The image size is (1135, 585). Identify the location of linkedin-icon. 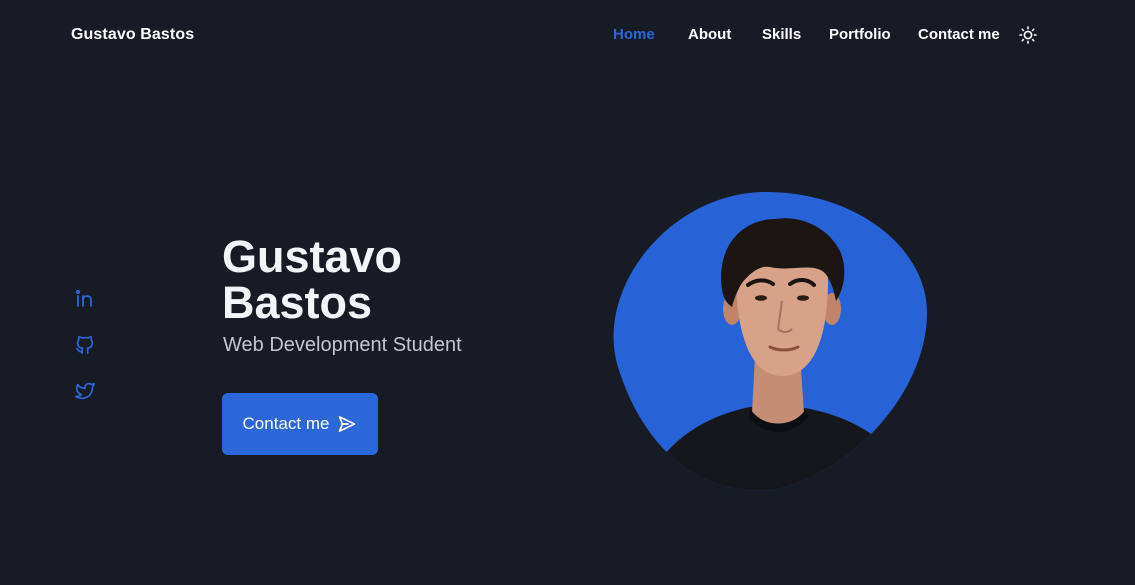
(85, 299).